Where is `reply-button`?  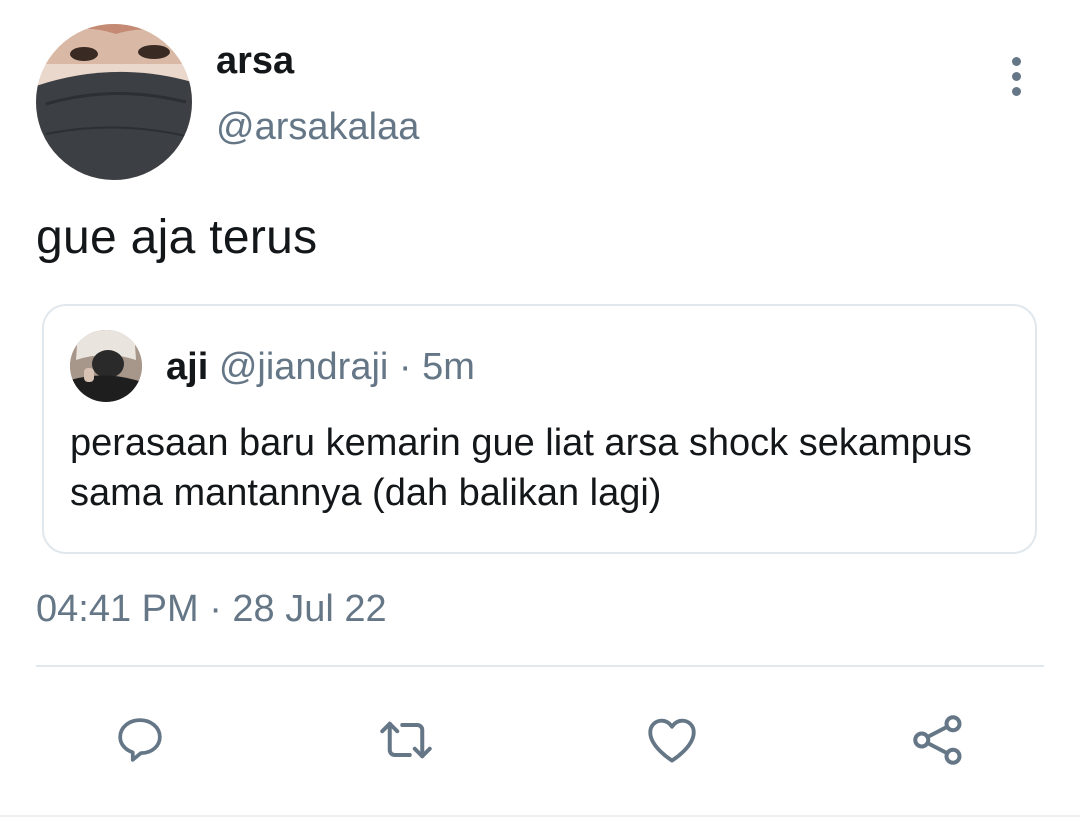 reply-button is located at coordinates (140, 740).